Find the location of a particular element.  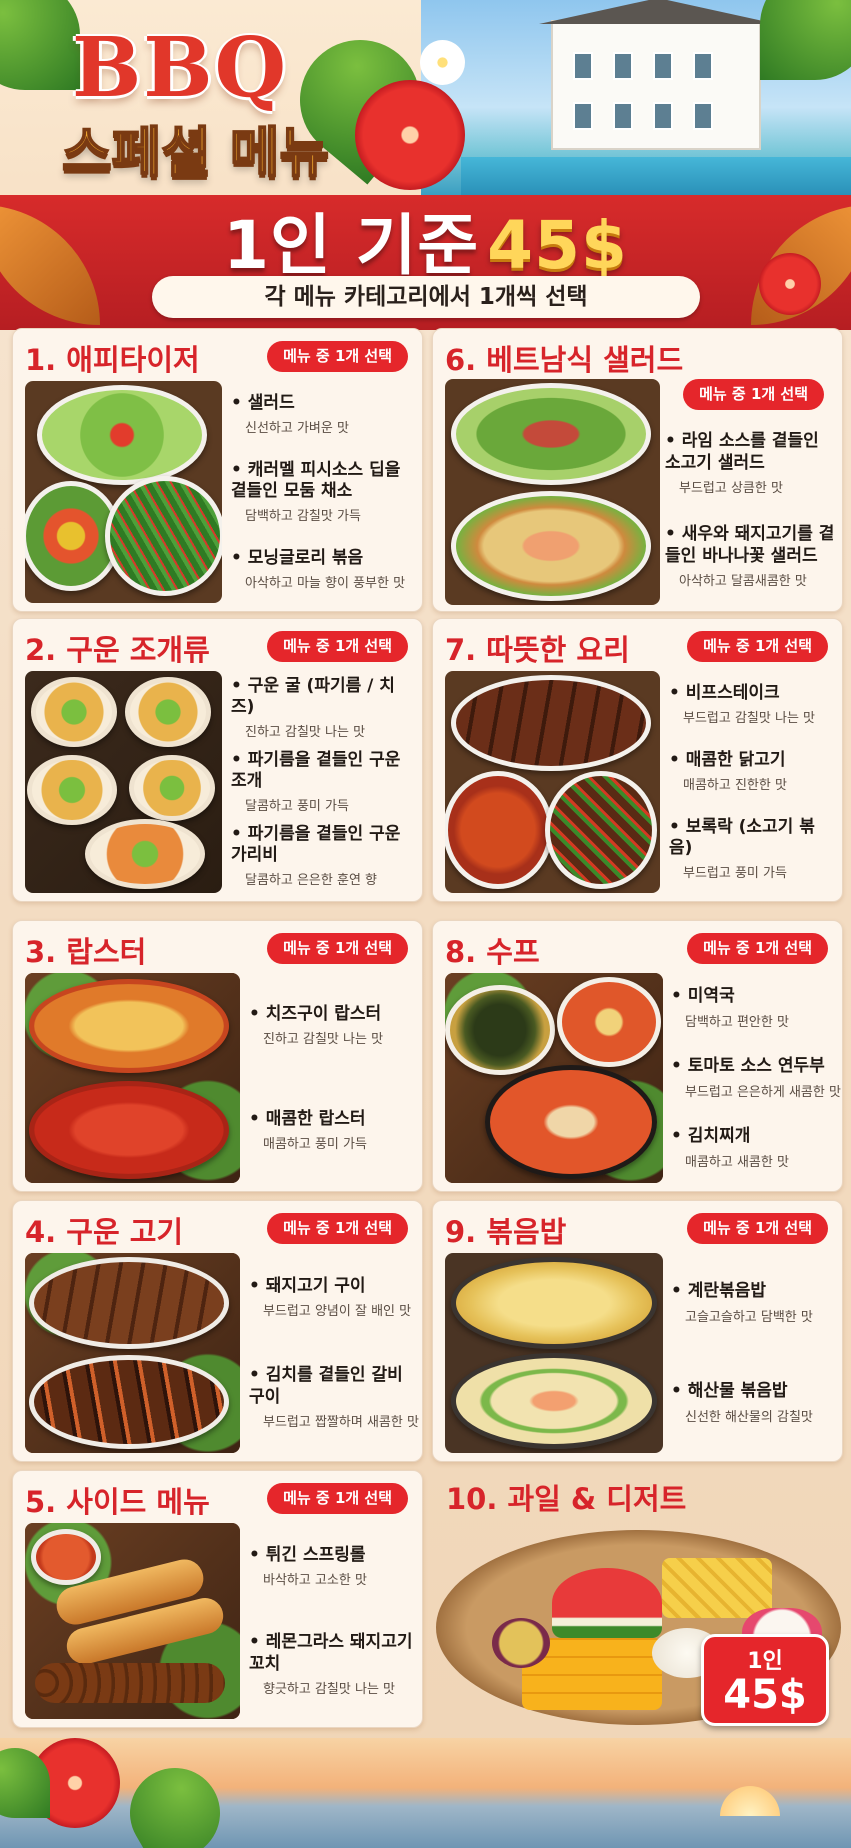

menu-items: 치즈구이 랍스터진하고 감칠맛 나는 맛 매콤한 랍스터매콤하고 풍미 가득 is located at coordinates (332, 1078).